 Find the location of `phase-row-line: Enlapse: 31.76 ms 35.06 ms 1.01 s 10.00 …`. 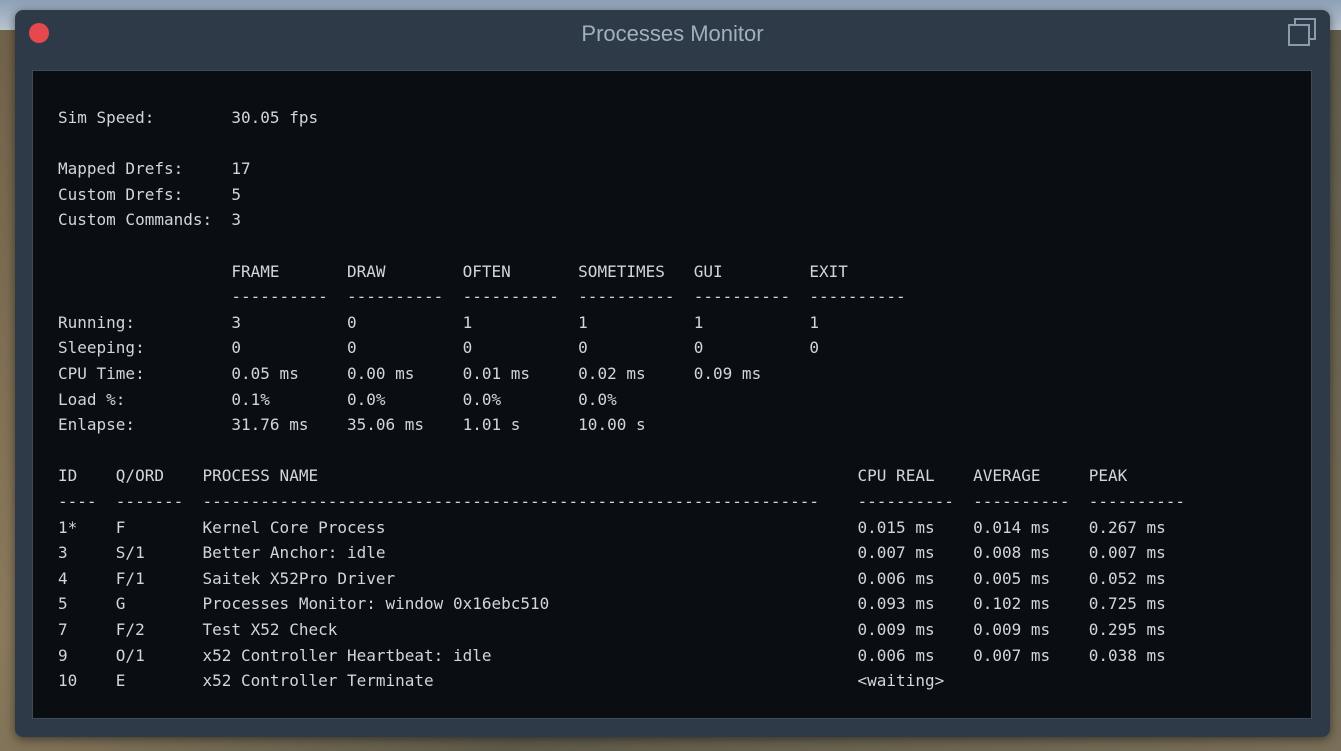

phase-row-line: Enlapse: 31.76 ms 35.06 ms 1.01 s 10.00 … is located at coordinates (491, 425).